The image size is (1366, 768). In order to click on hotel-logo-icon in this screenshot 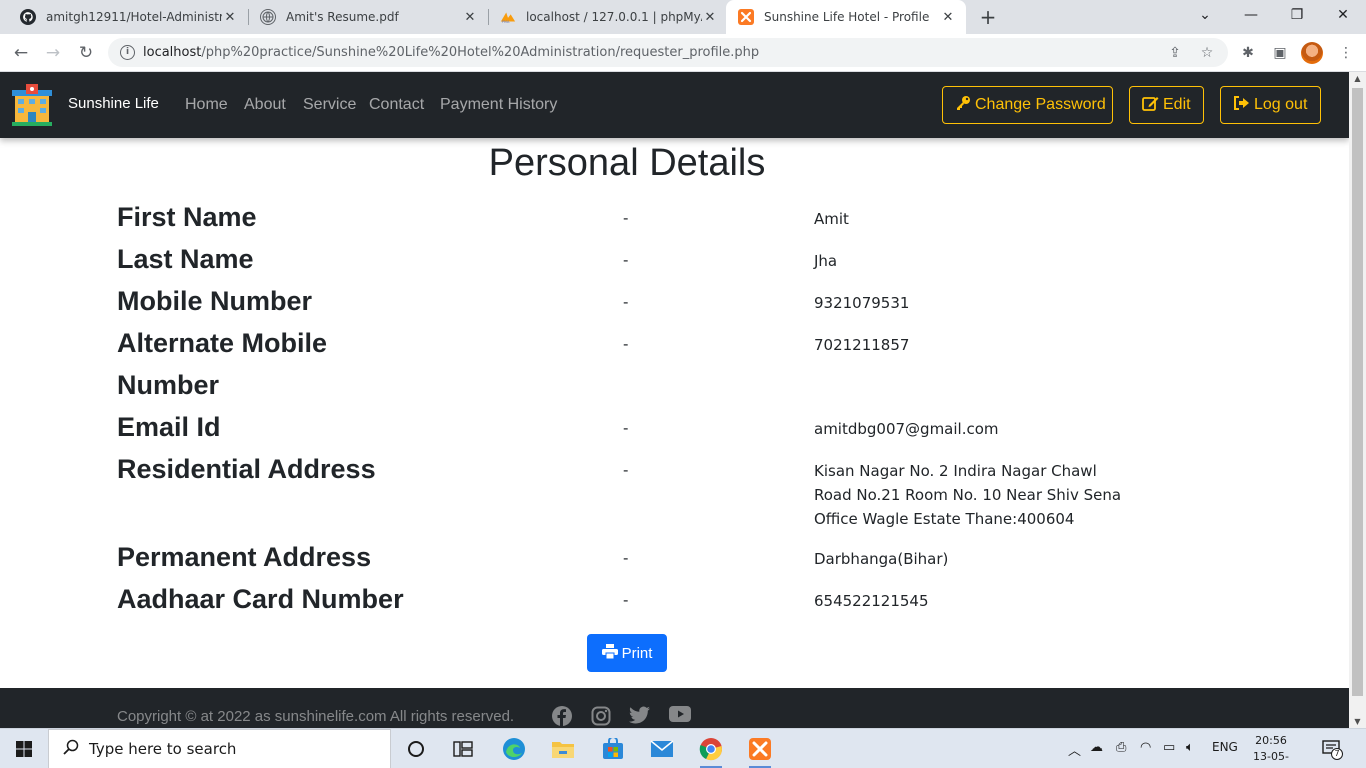, I will do `click(32, 105)`.